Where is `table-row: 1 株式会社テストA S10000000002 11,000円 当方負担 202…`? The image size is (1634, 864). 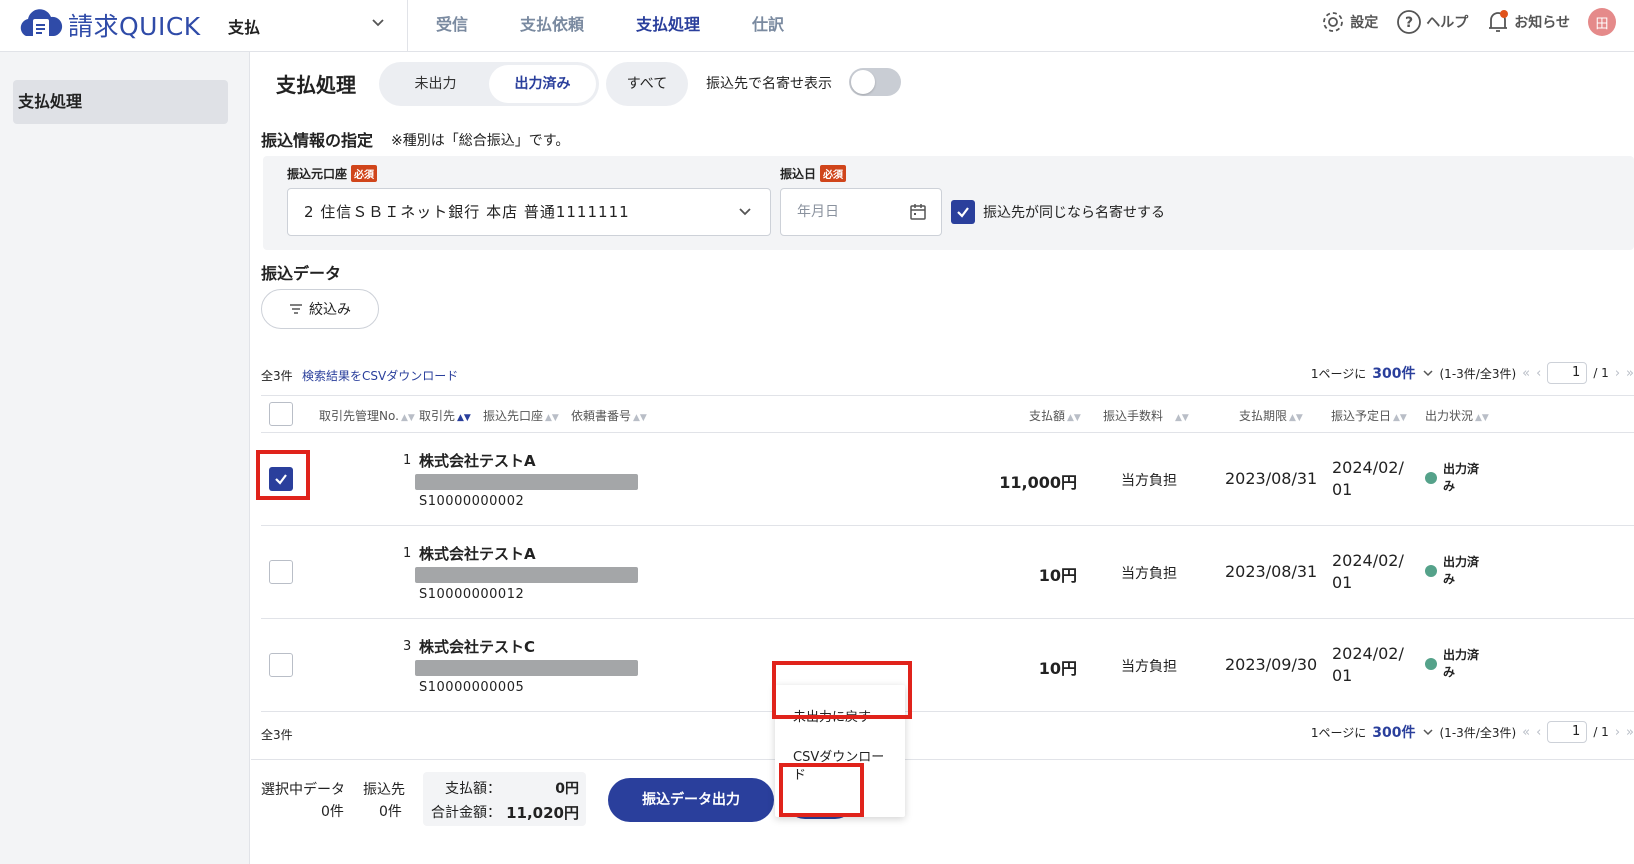
table-row: 1 株式会社テストA S10000000002 11,000円 当方負担 202… is located at coordinates (947, 479).